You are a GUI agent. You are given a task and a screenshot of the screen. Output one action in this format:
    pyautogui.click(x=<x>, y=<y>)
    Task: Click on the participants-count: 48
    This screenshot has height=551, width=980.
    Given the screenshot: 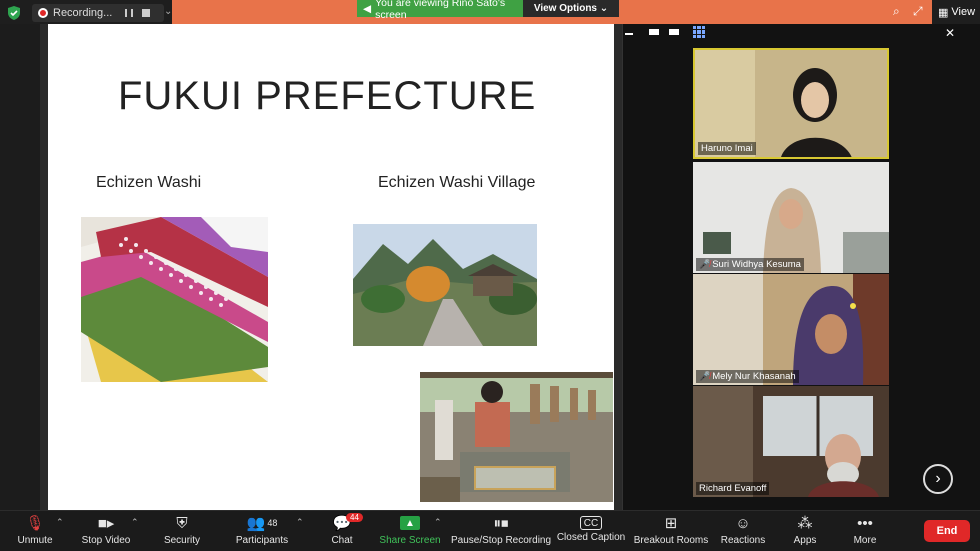 What is the action you would take?
    pyautogui.click(x=272, y=523)
    